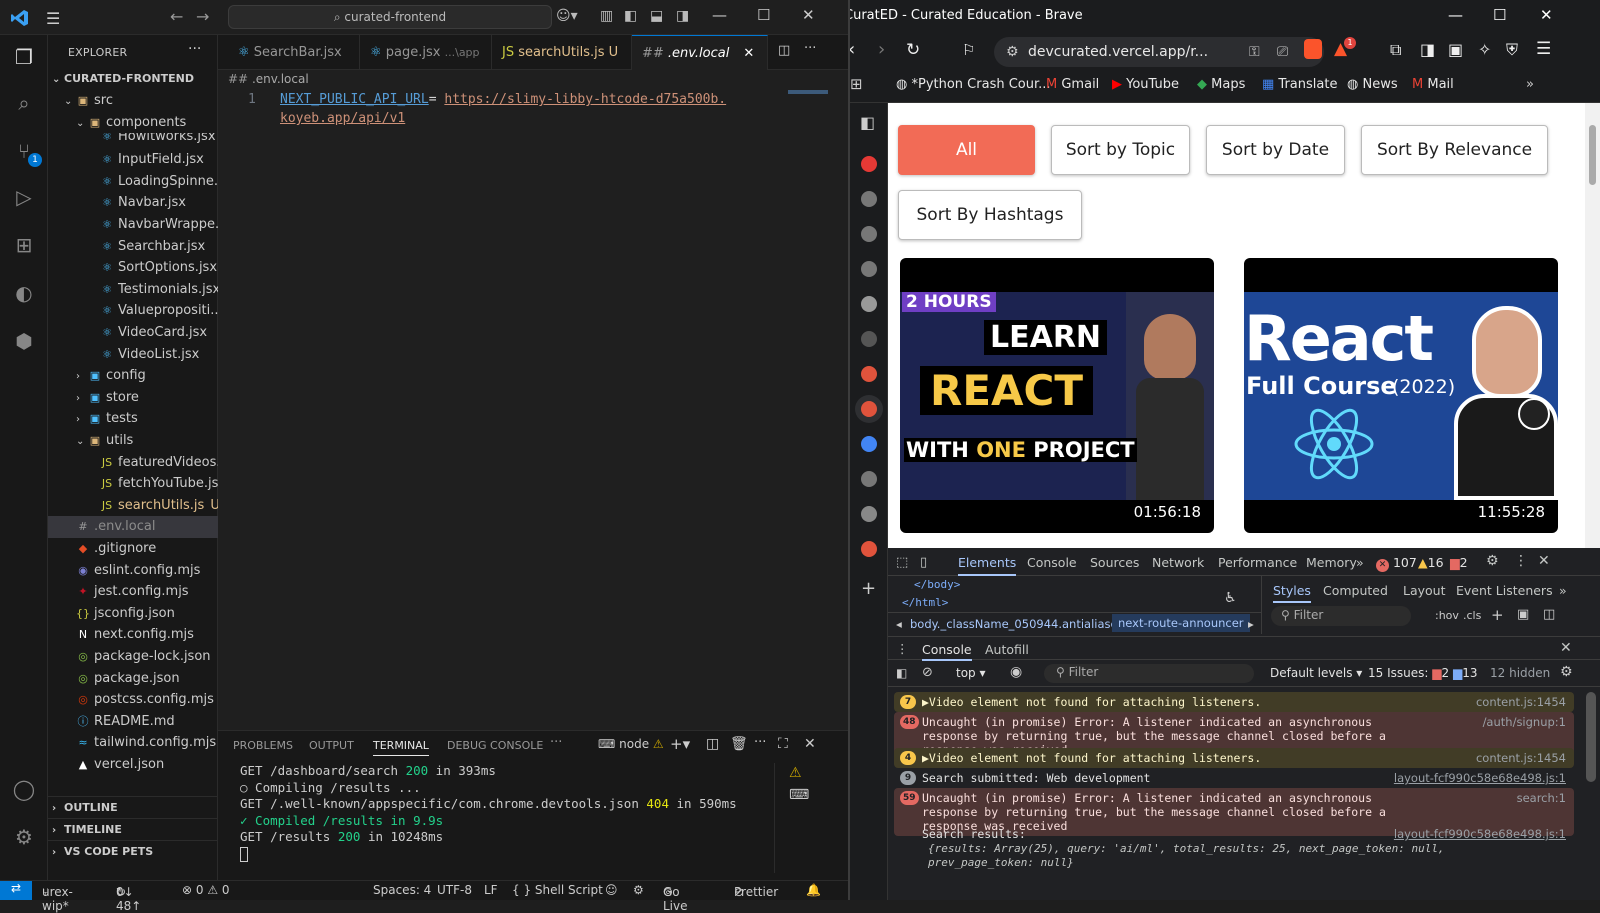 This screenshot has width=1600, height=913. What do you see at coordinates (1159, 52) in the screenshot?
I see `address-bar: ⚙ devcurated.vercel.app/r... ⚿ ⎚ ⇪` at bounding box center [1159, 52].